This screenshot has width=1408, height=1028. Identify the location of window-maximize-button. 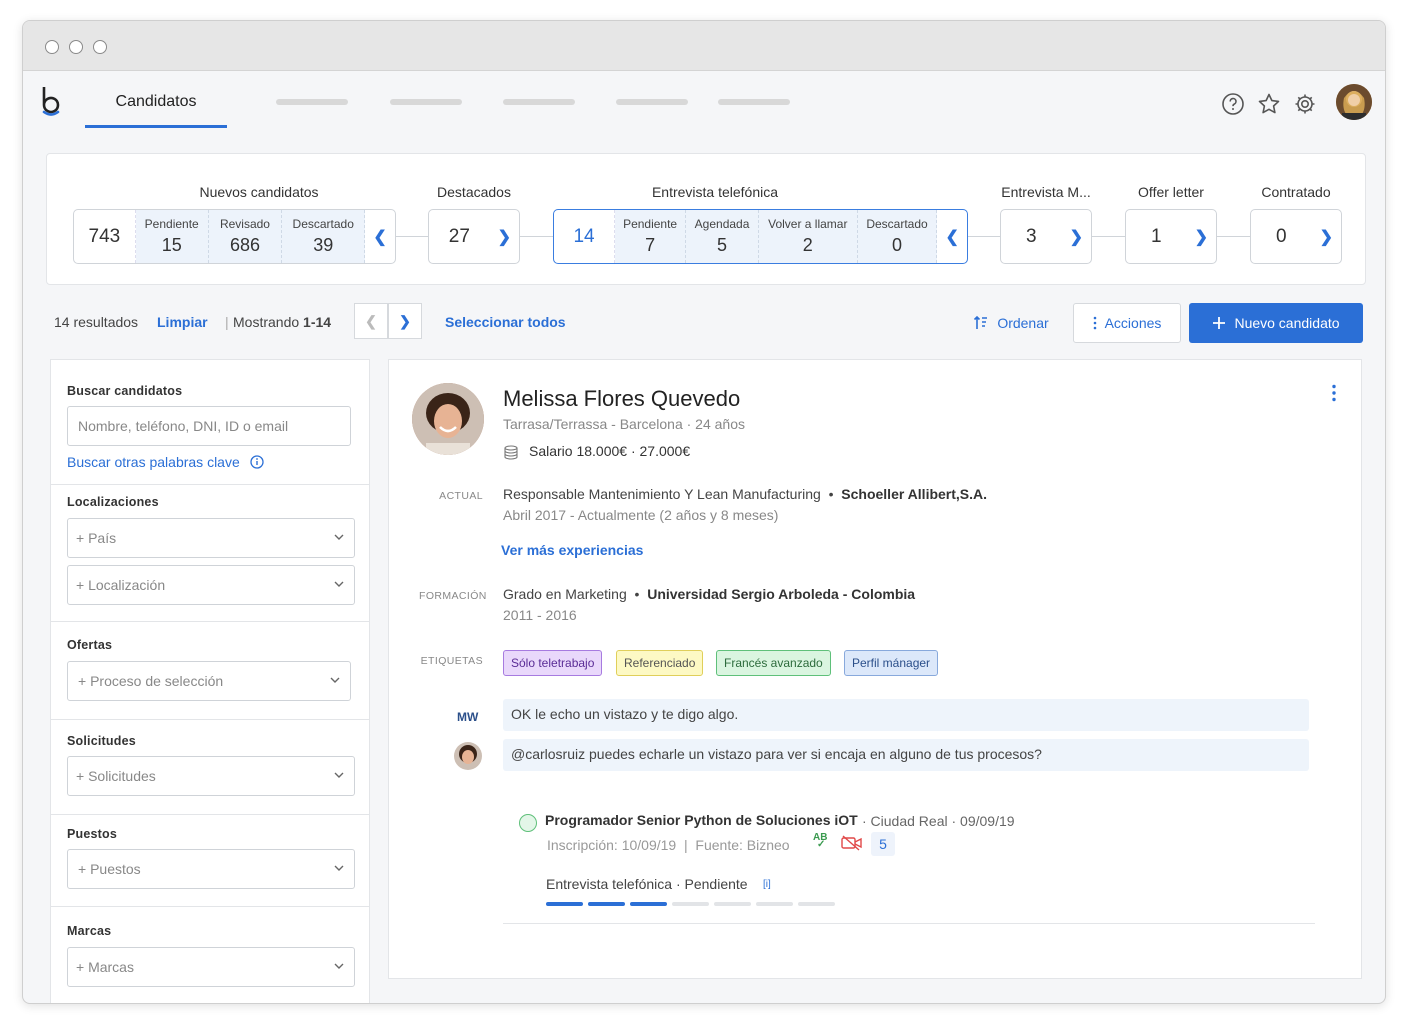
(100, 47).